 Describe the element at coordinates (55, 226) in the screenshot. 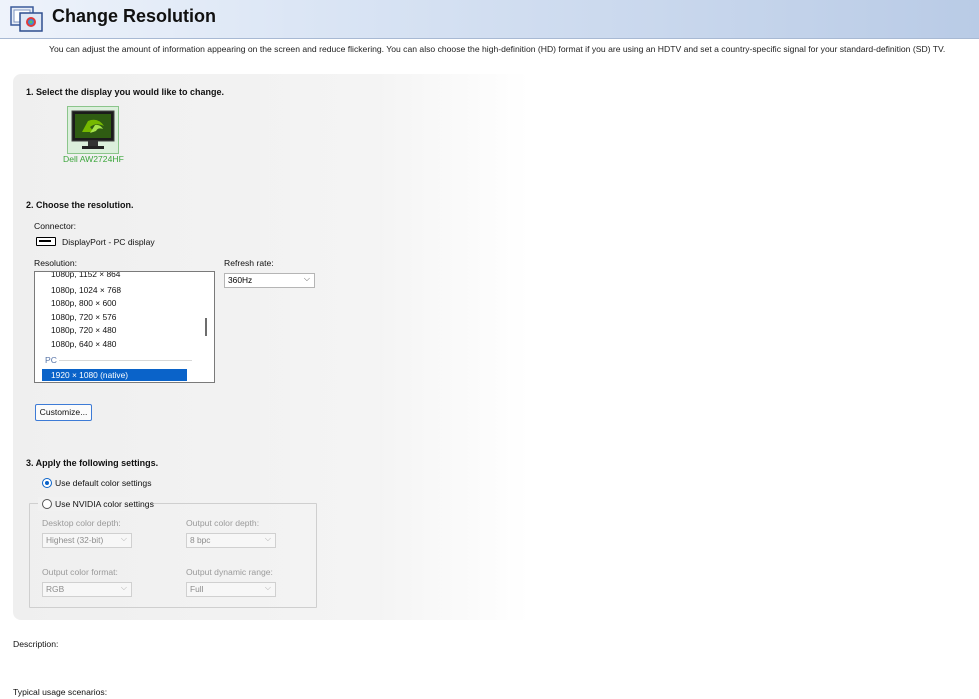

I see `connector-label: Connector:` at that location.